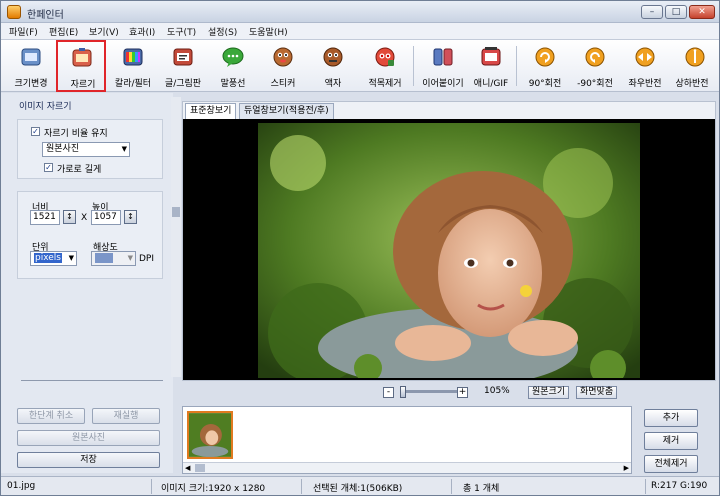 The width and height of the screenshot is (720, 496). I want to click on menu-view: 보기(V), so click(104, 31).